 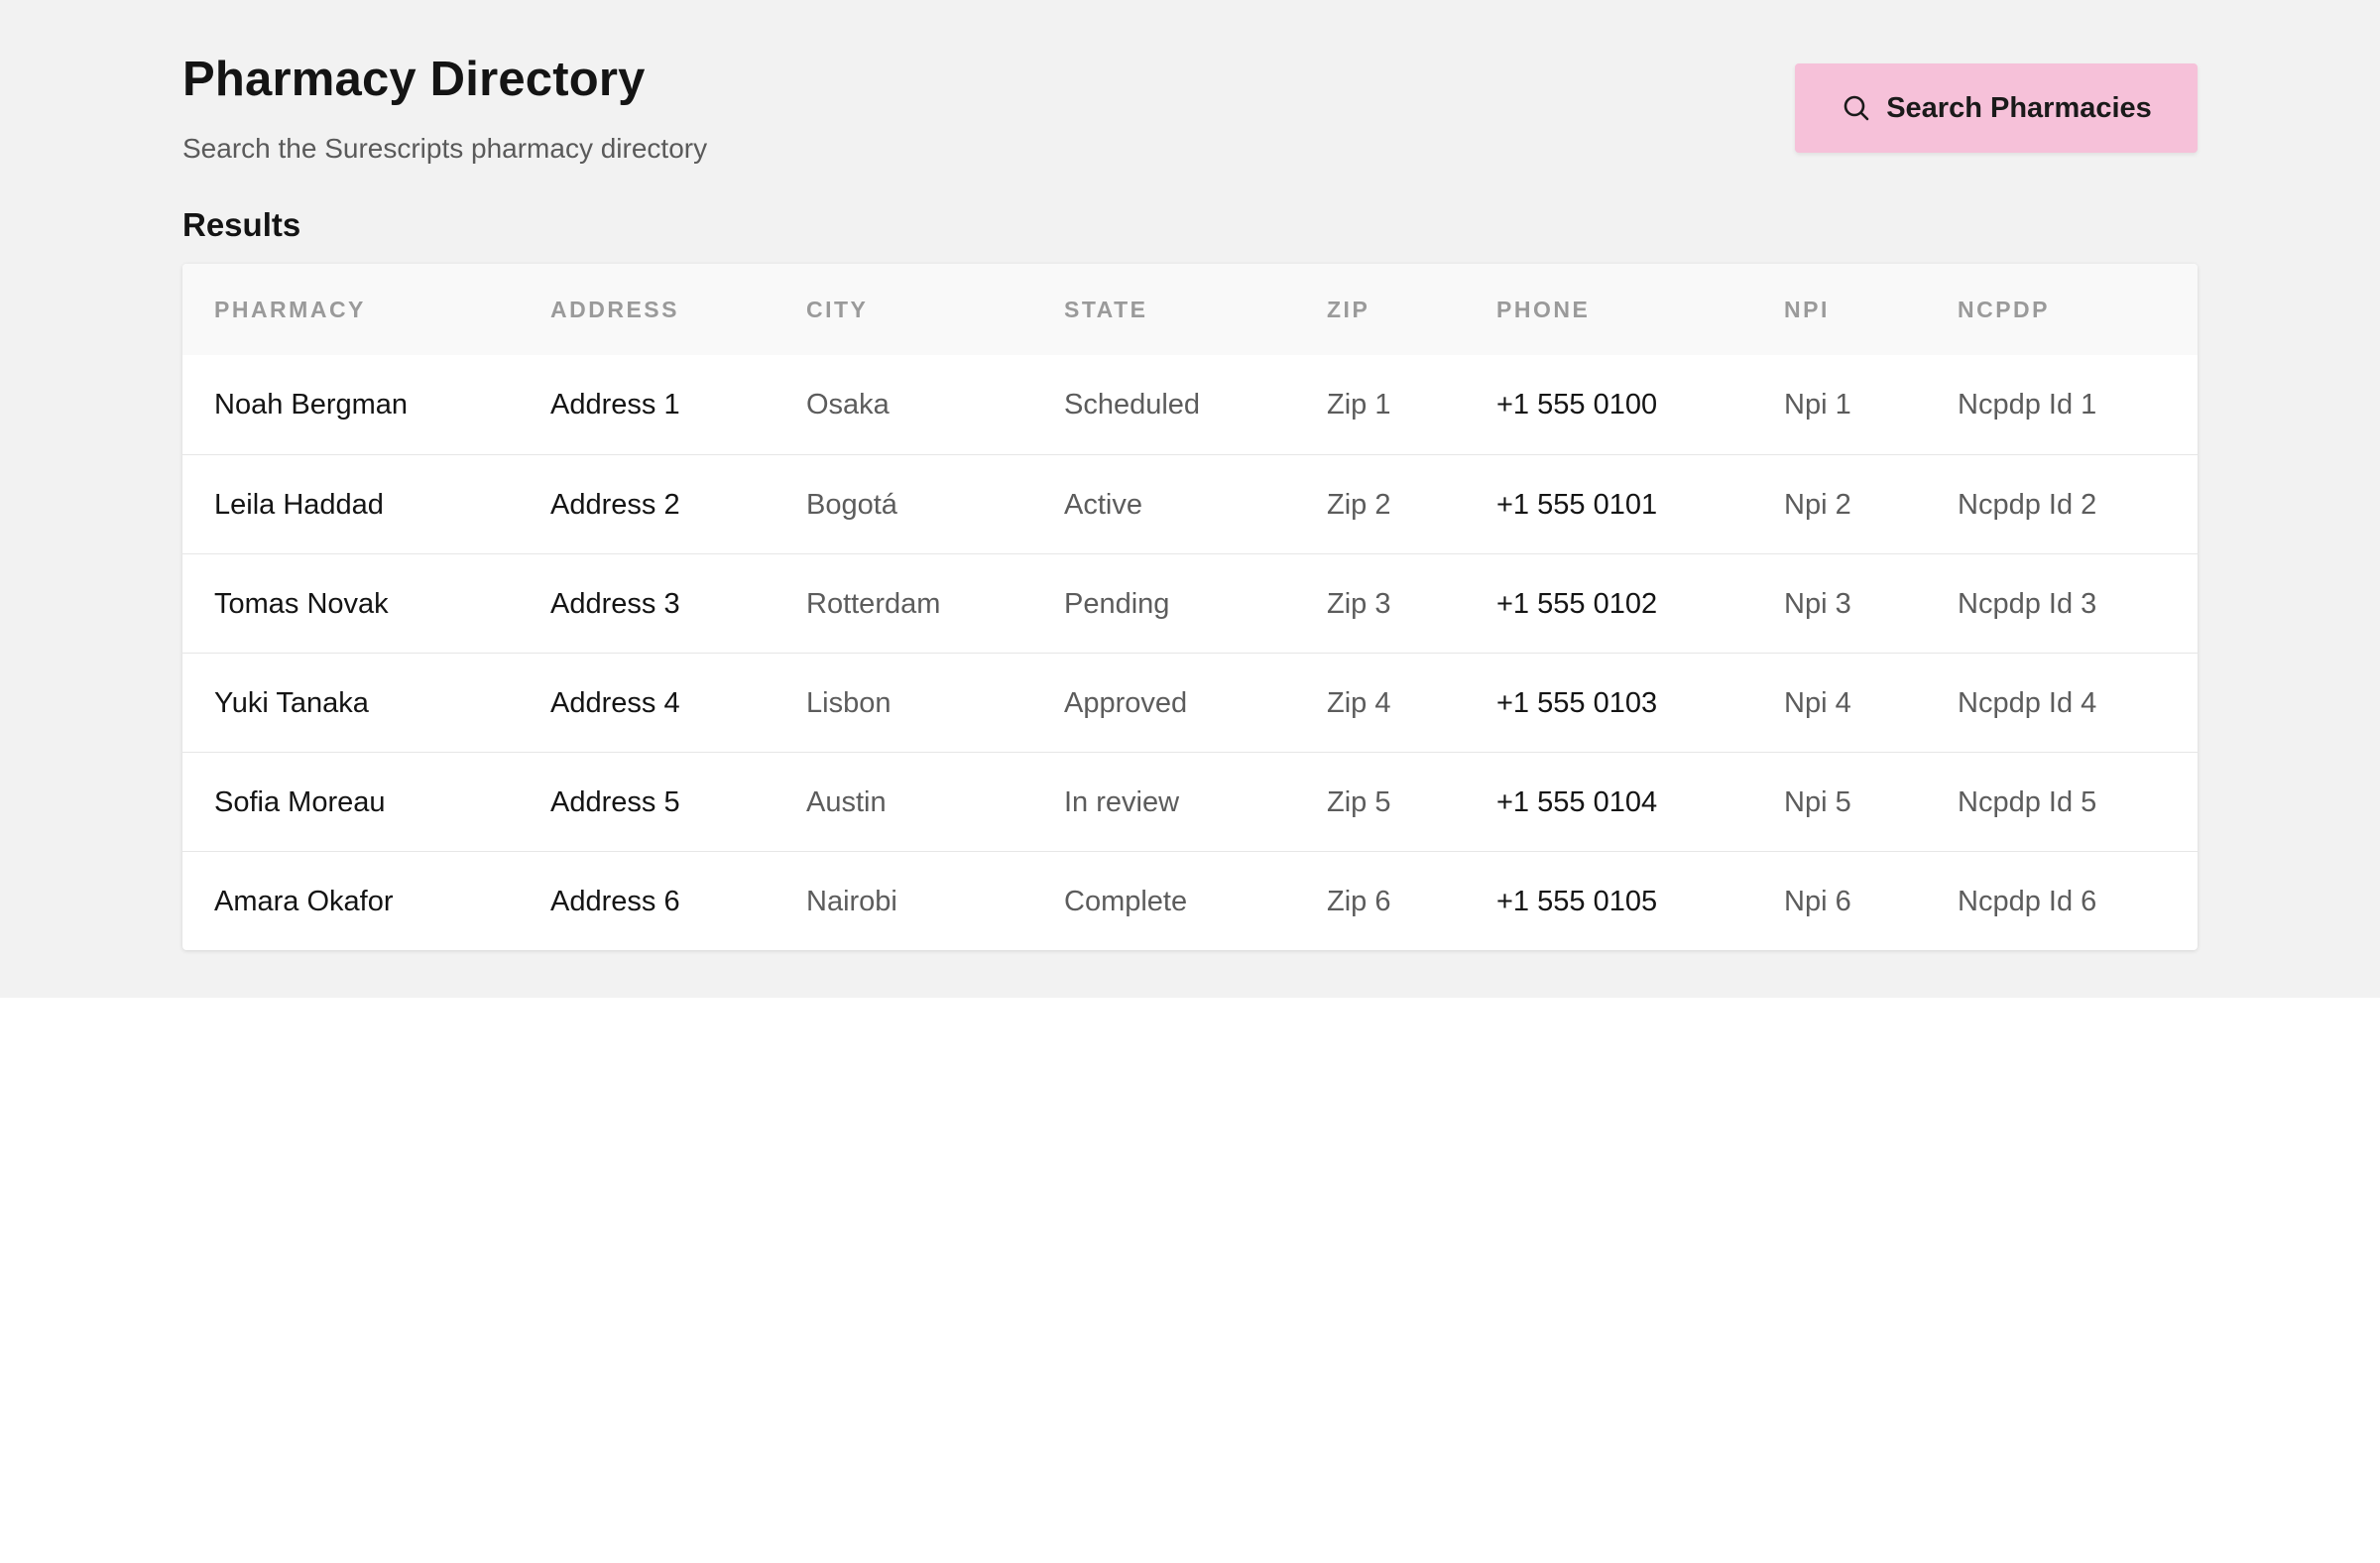 What do you see at coordinates (241, 224) in the screenshot?
I see `results-title: Results` at bounding box center [241, 224].